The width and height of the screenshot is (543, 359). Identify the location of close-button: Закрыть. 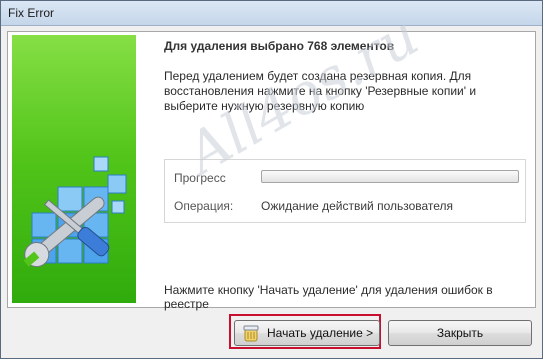
(460, 333).